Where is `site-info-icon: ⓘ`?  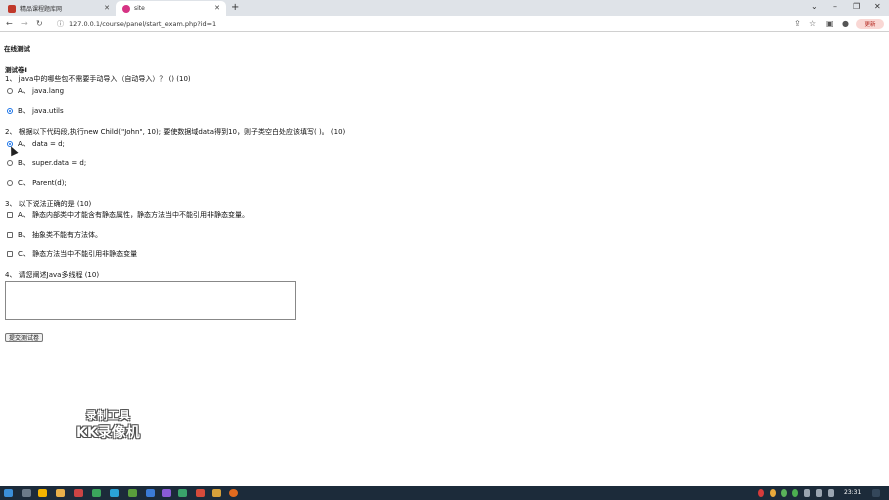
site-info-icon: ⓘ is located at coordinates (60, 24).